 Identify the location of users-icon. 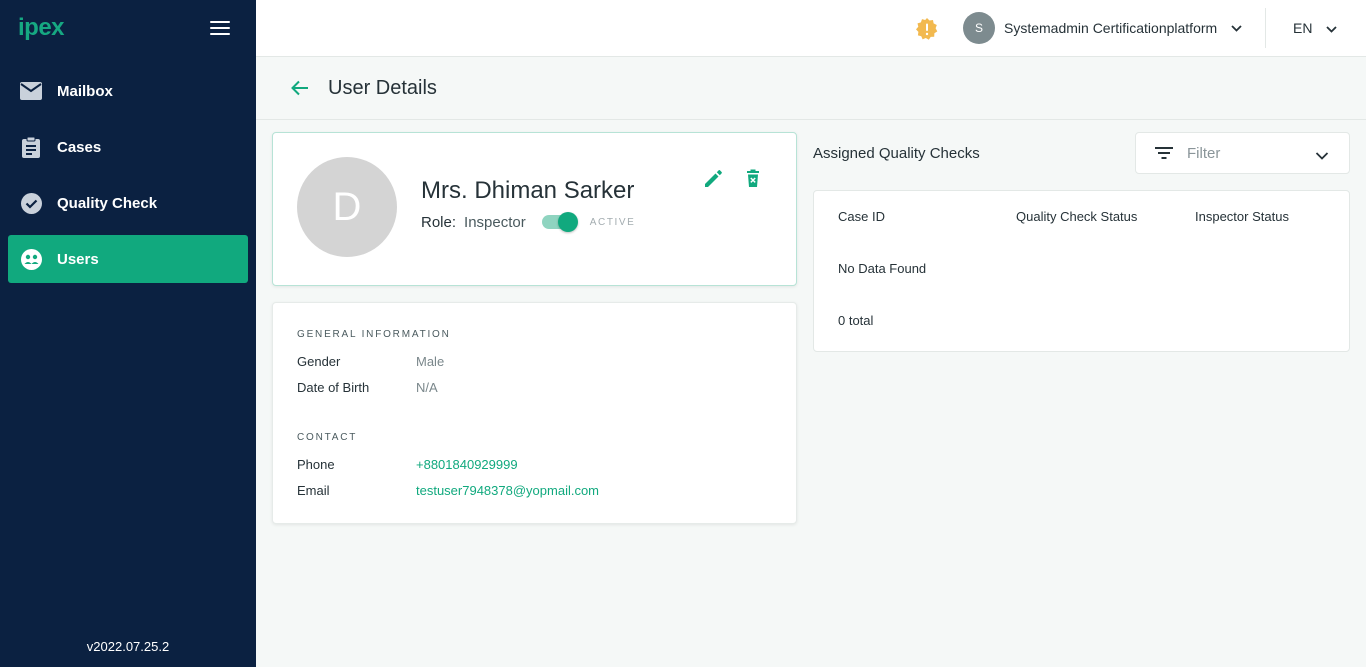
(31, 259).